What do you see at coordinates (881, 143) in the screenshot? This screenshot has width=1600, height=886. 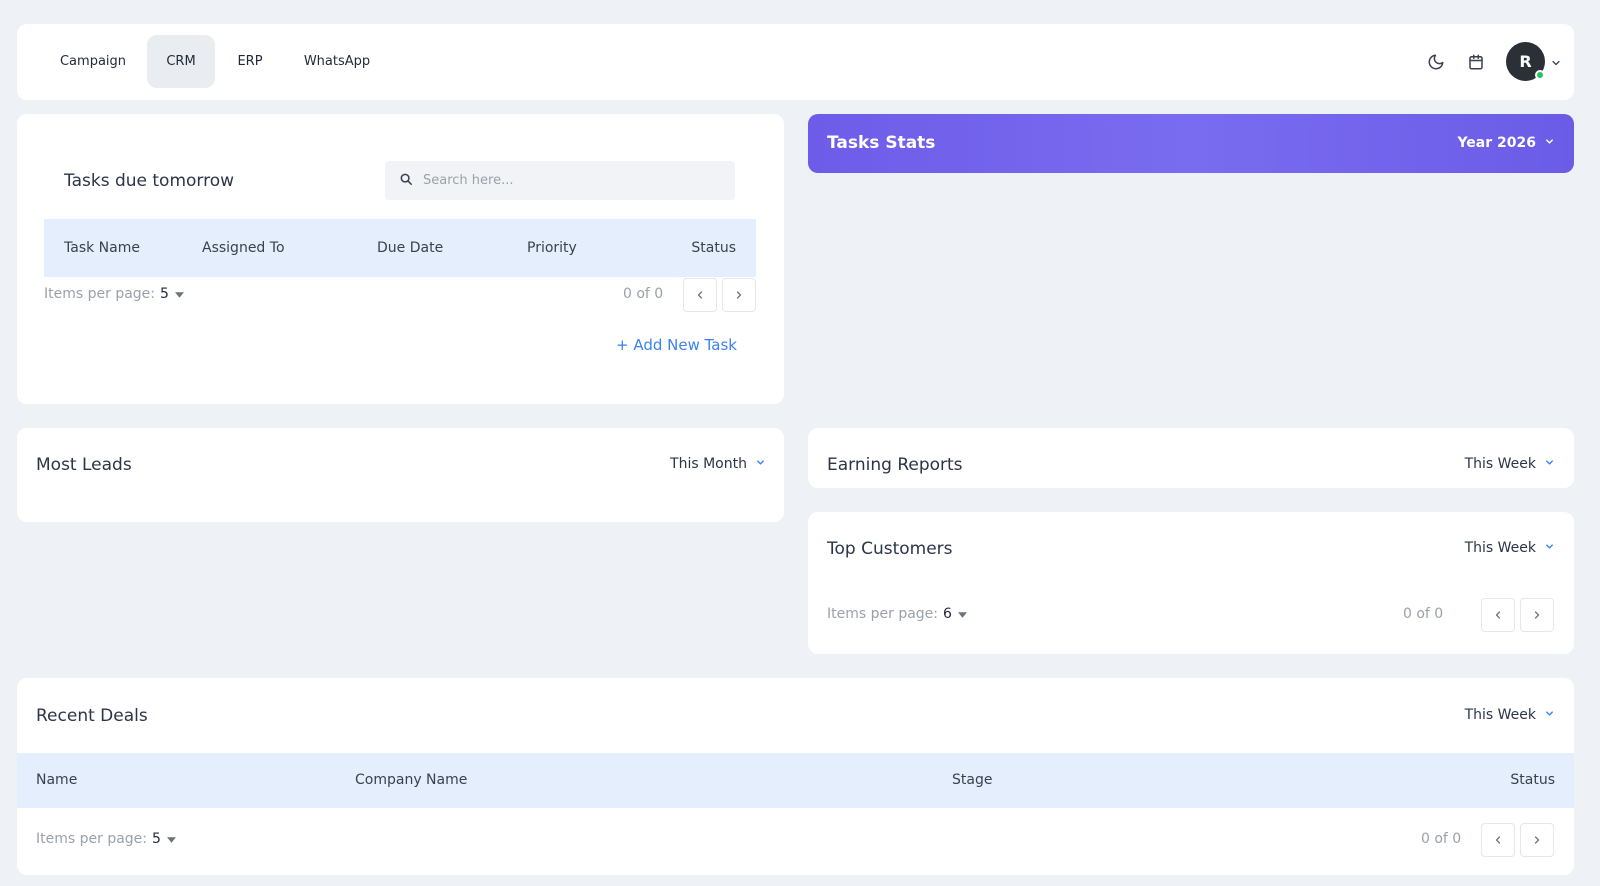 I see `card-title: Tasks Stats` at bounding box center [881, 143].